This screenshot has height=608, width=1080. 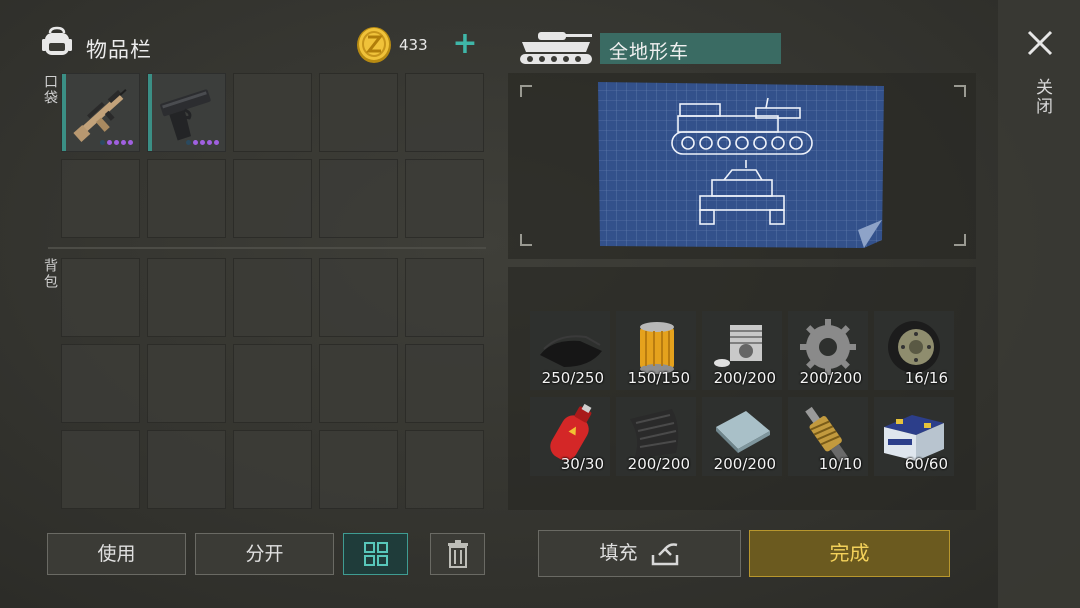 I want to click on done-button: 完成, so click(x=849, y=553).